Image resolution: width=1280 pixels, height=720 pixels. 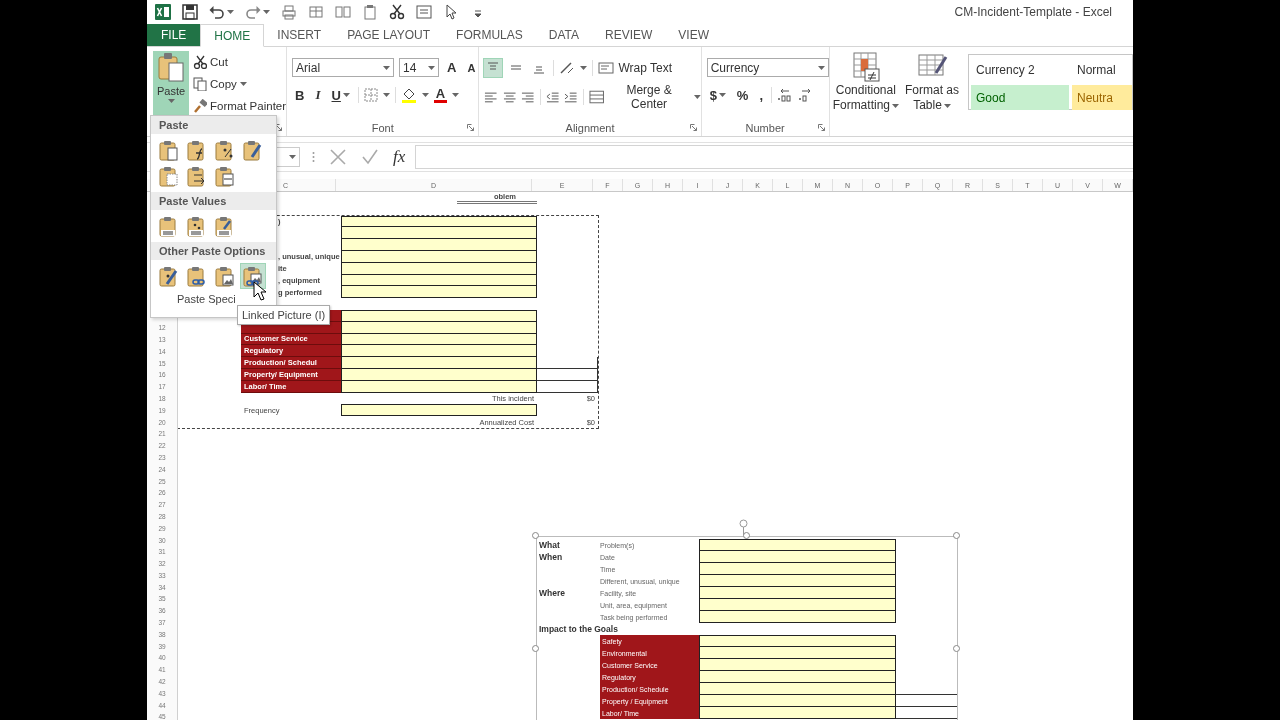 I want to click on menu-section-heading: Paste, so click(x=213, y=125).